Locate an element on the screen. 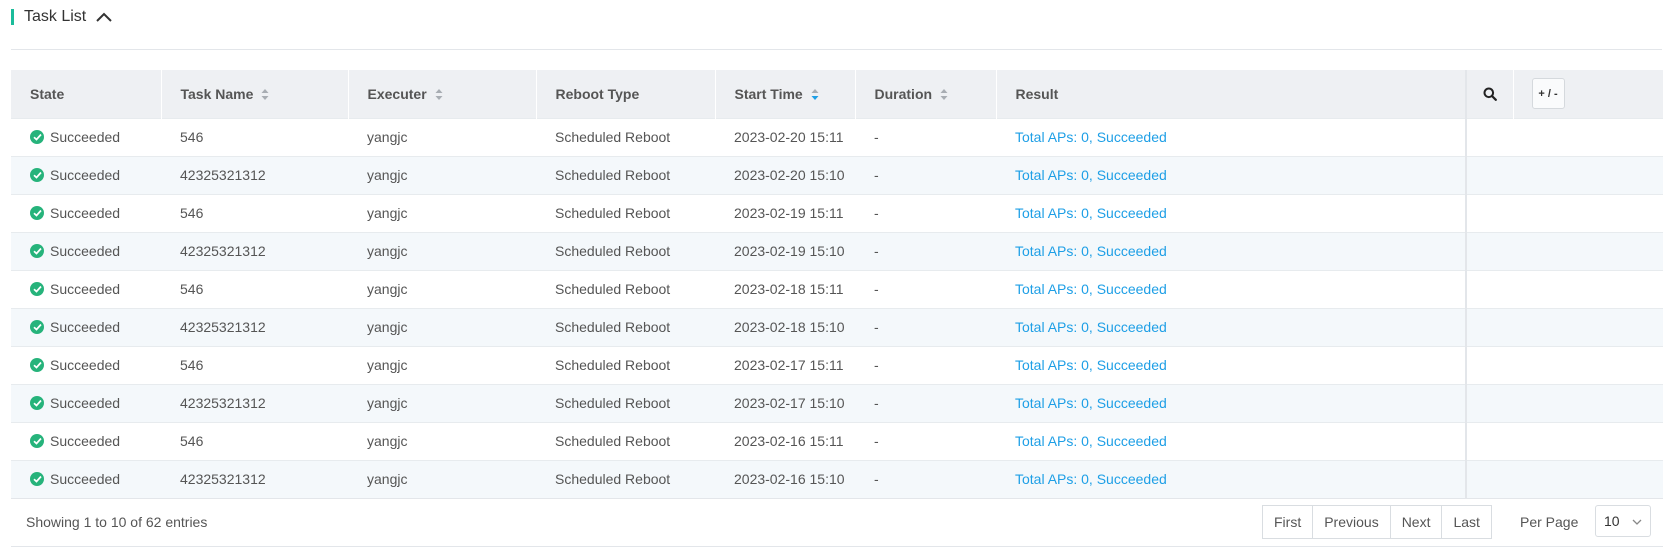  column-toggle-button: + / - is located at coordinates (1548, 94).